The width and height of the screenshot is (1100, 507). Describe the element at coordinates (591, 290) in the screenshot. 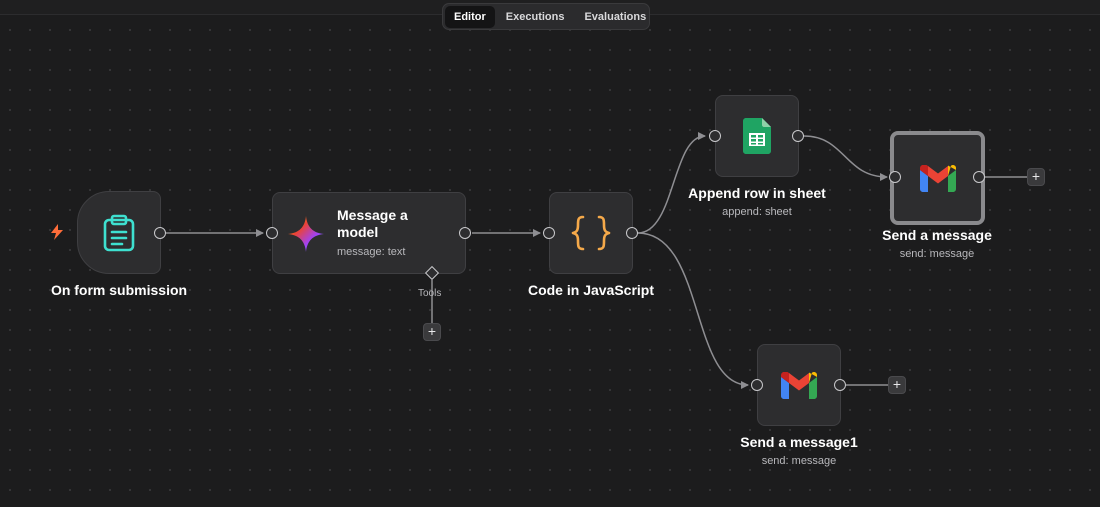

I see `code-node-label: Code in JavaScript` at that location.